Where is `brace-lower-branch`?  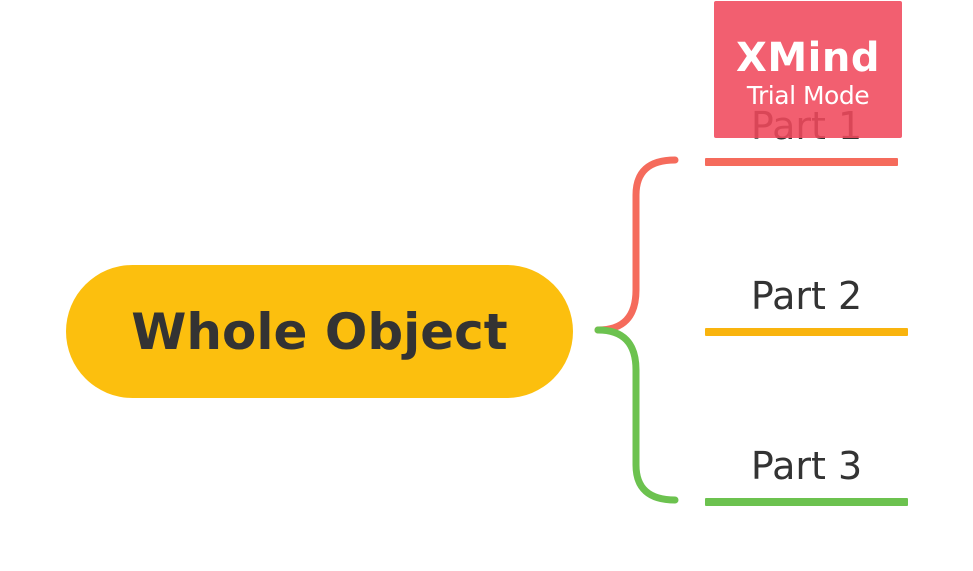
brace-lower-branch is located at coordinates (636, 415).